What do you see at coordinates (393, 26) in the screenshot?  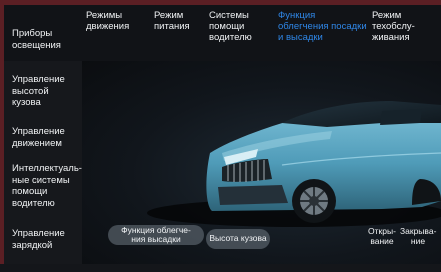 I see `tab-service-mode: Режим техобслу- живания` at bounding box center [393, 26].